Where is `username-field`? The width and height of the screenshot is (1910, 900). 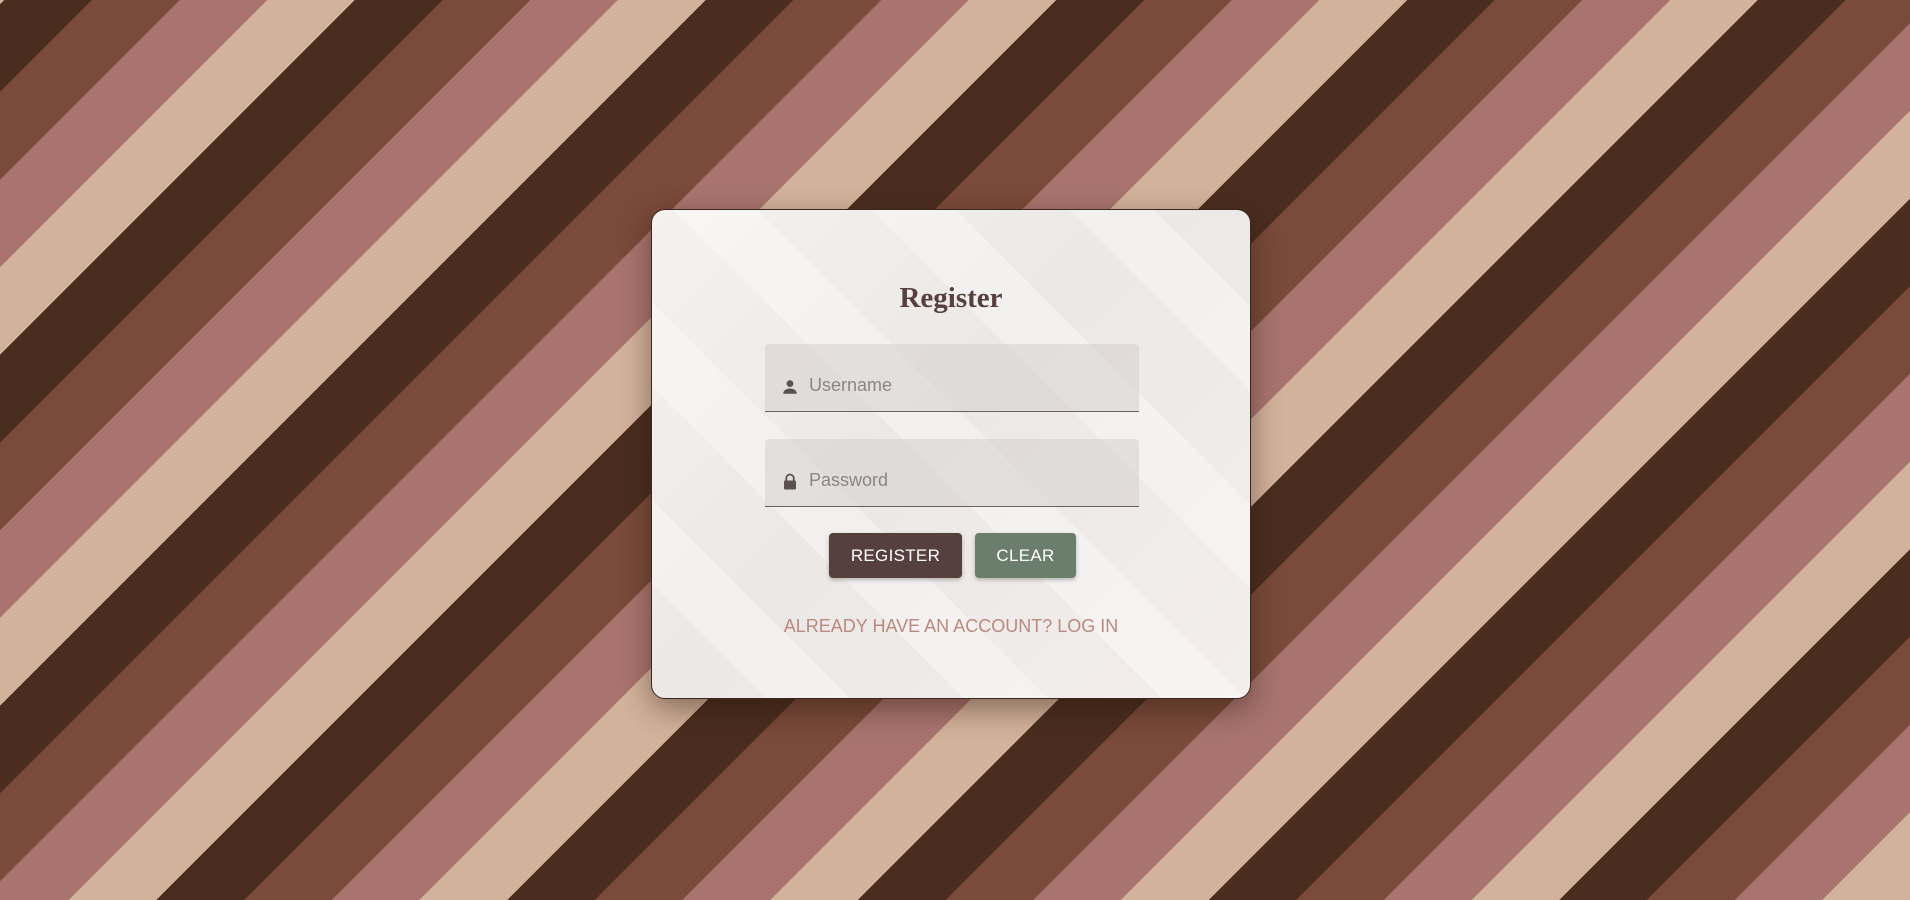 username-field is located at coordinates (952, 378).